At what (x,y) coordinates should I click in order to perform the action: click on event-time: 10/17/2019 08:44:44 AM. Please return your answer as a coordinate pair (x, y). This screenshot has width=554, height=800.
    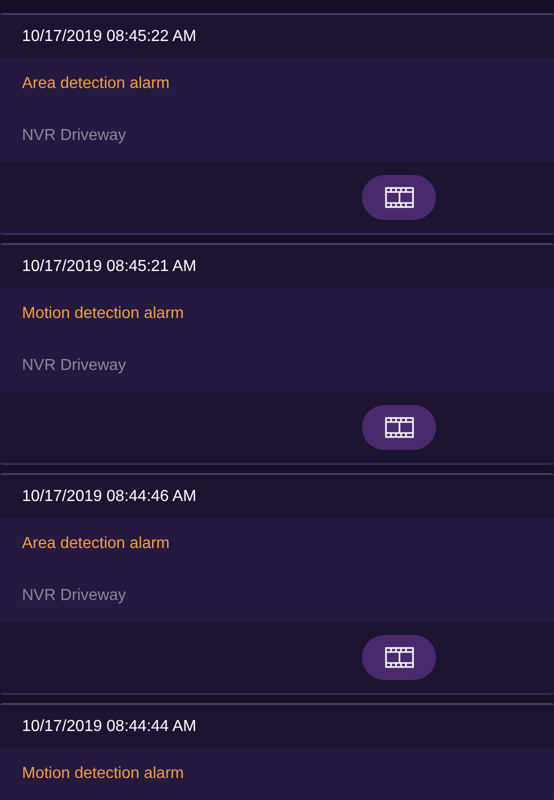
    Looking at the image, I should click on (109, 727).